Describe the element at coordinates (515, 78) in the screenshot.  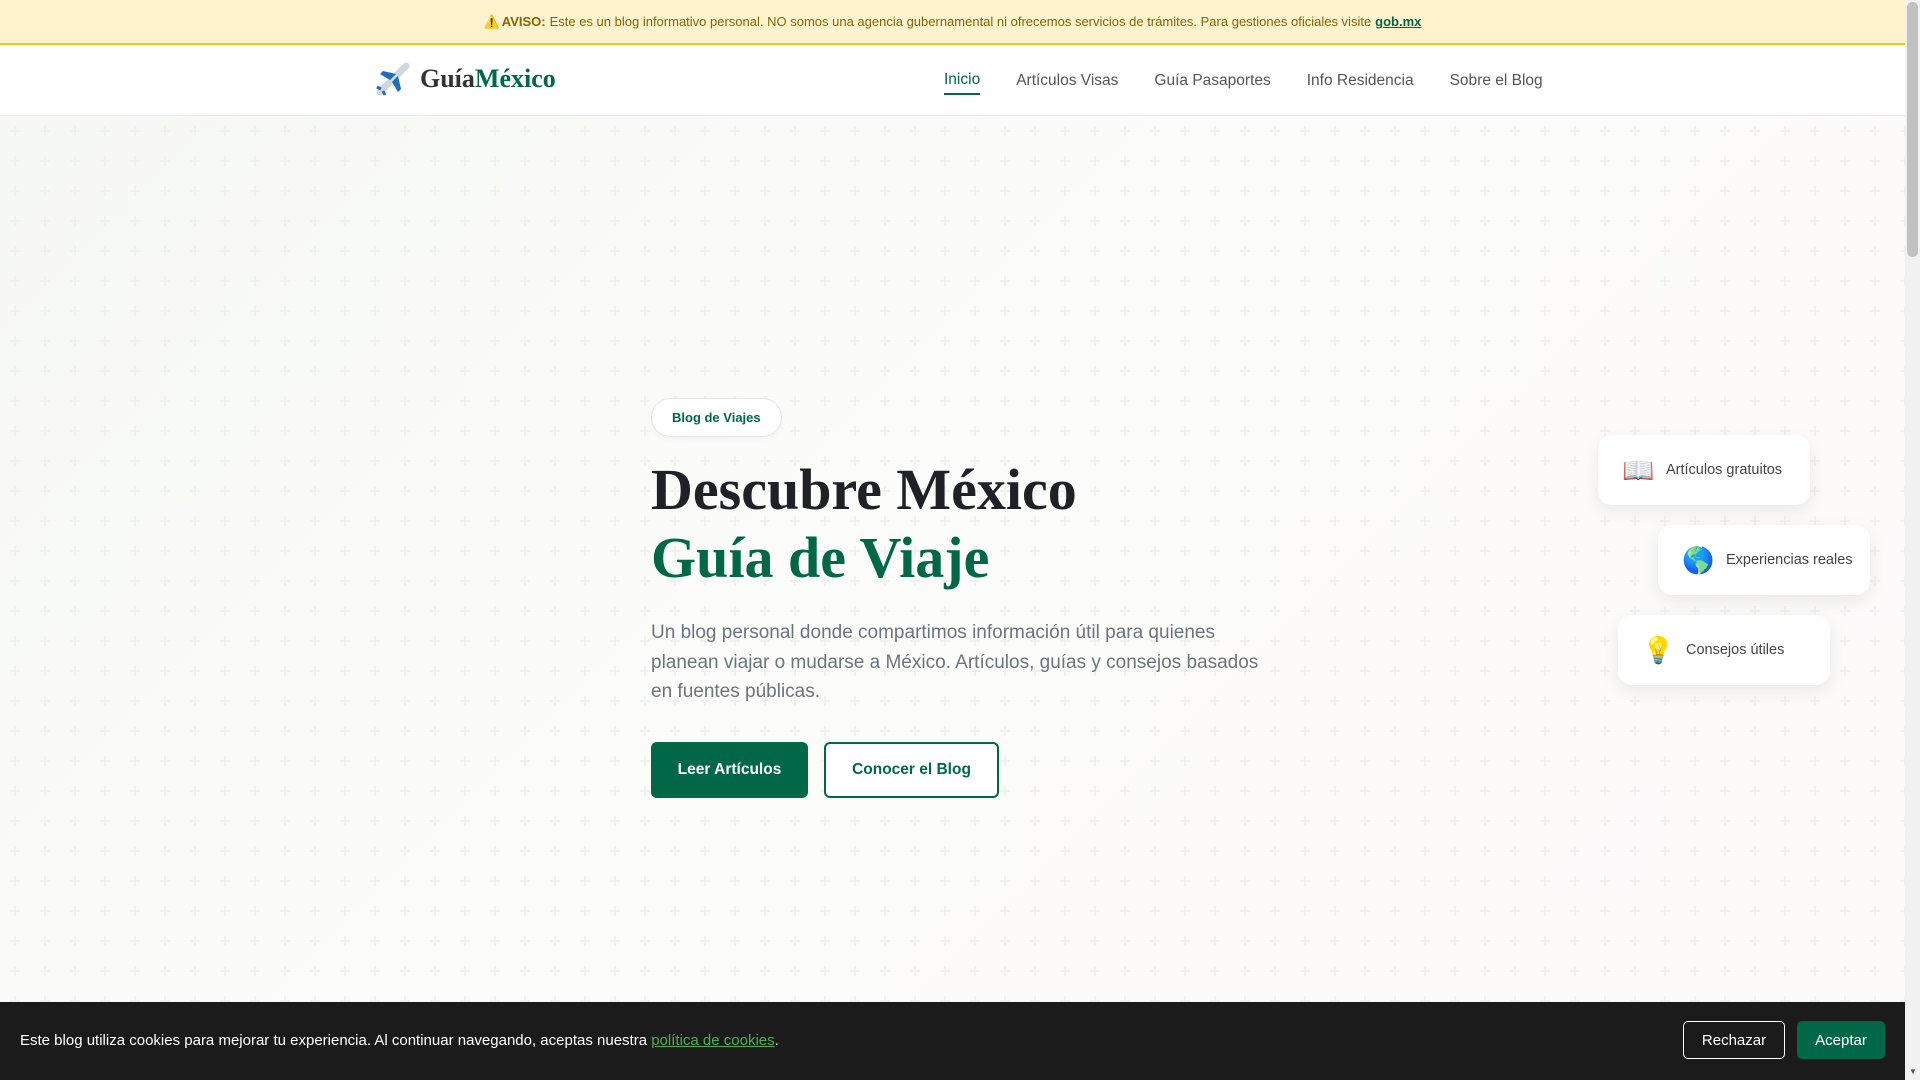
I see `logo-text-mexico: México` at that location.